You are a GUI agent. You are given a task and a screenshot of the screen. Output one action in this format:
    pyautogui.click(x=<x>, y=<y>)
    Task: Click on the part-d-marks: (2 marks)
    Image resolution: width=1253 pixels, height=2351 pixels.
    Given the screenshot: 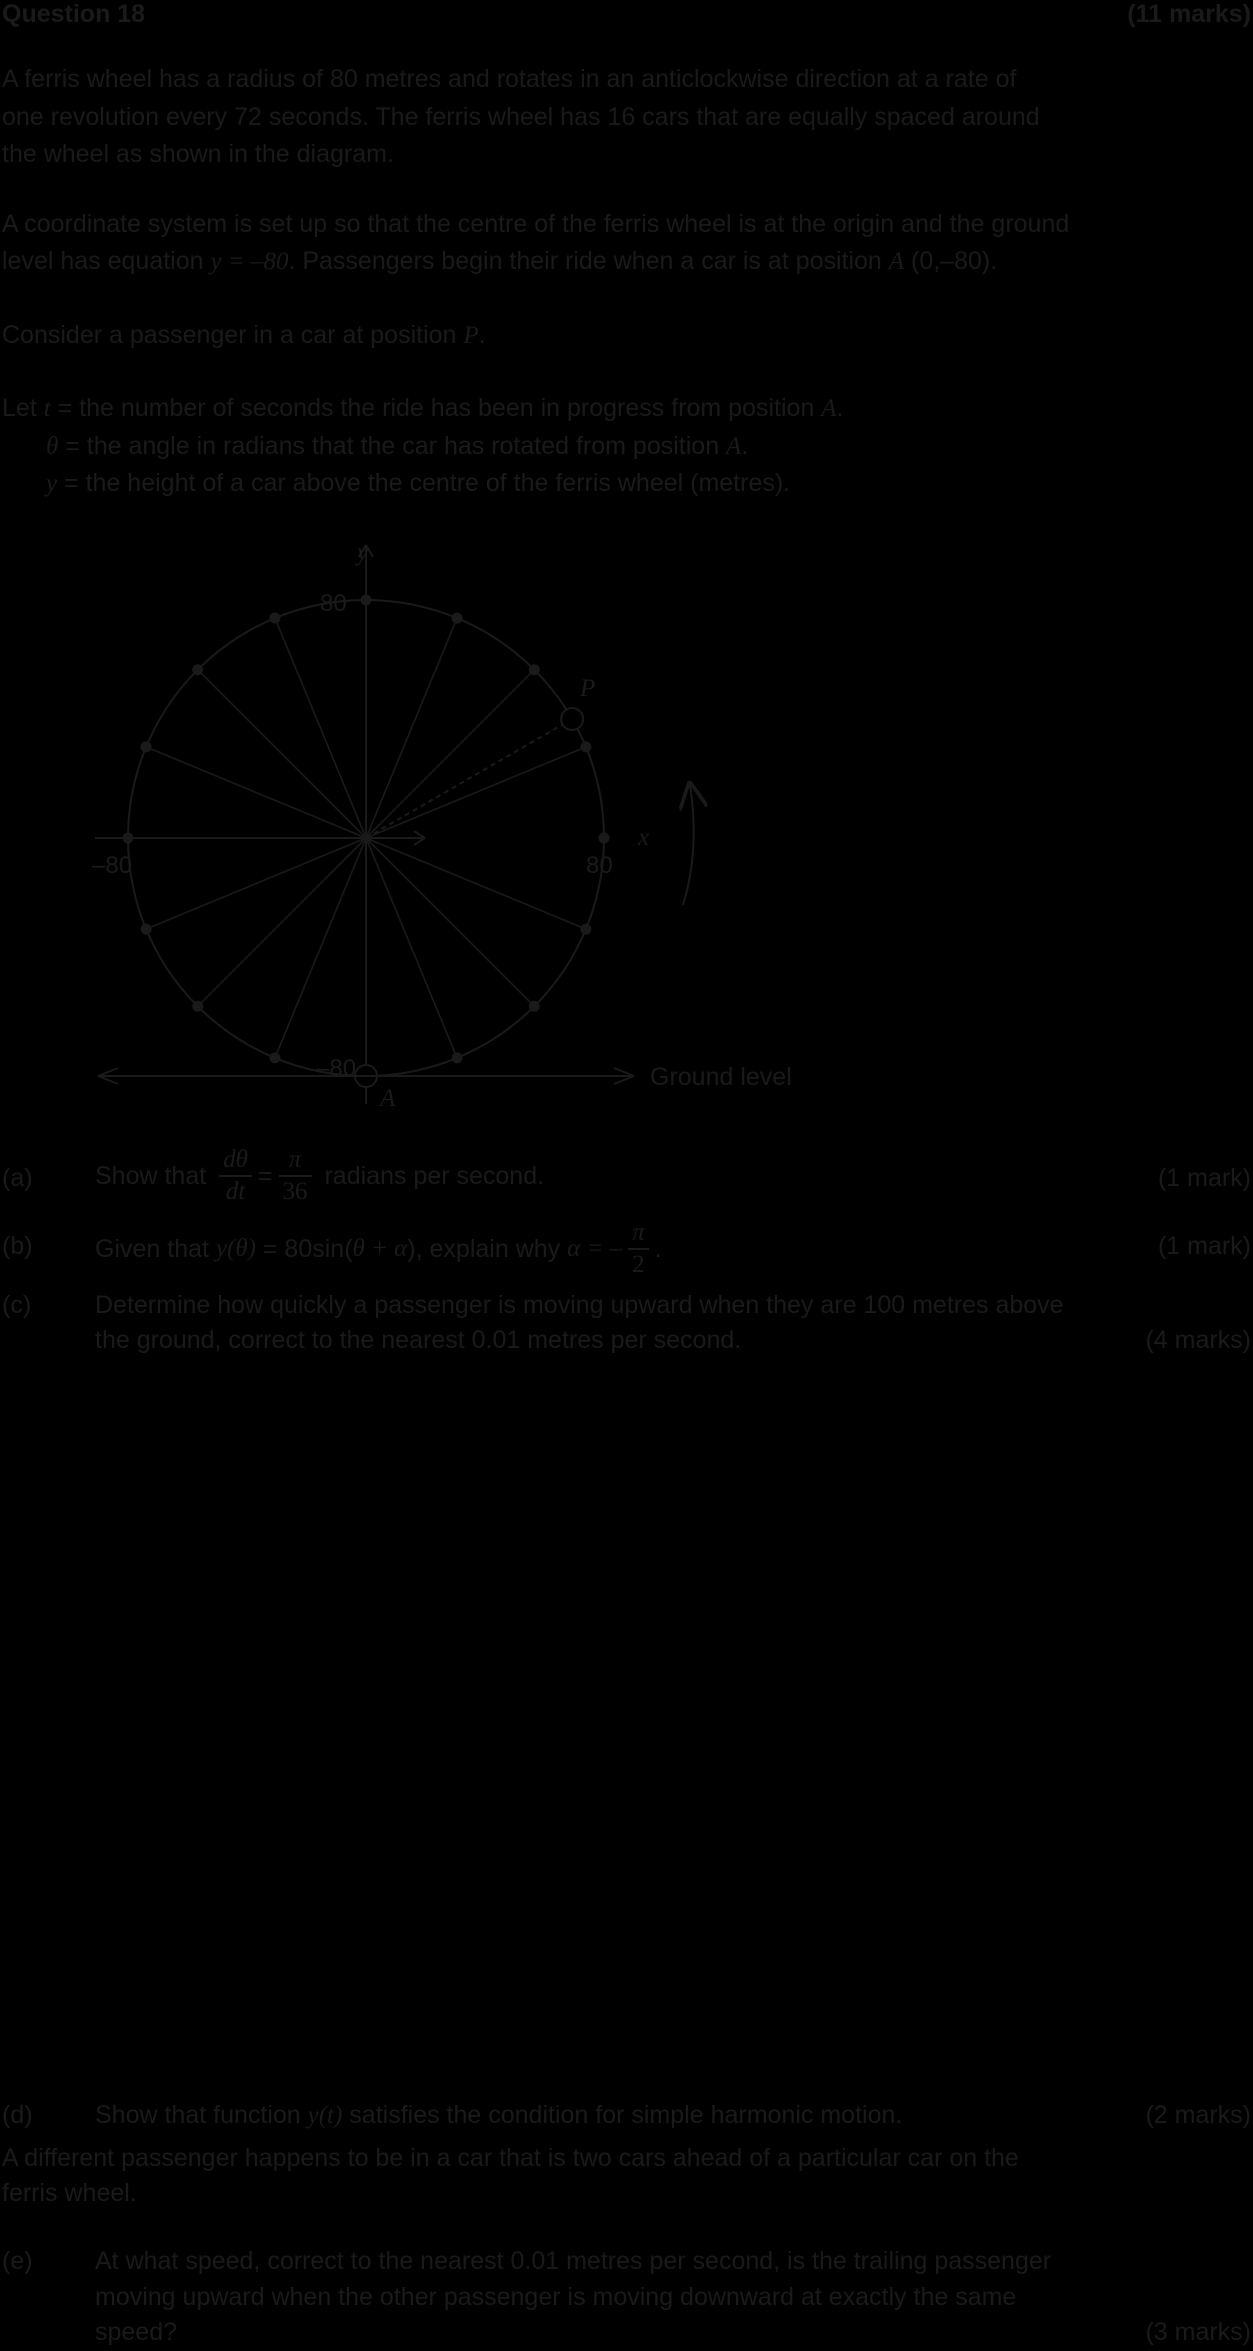 What is the action you would take?
    pyautogui.click(x=1198, y=2115)
    